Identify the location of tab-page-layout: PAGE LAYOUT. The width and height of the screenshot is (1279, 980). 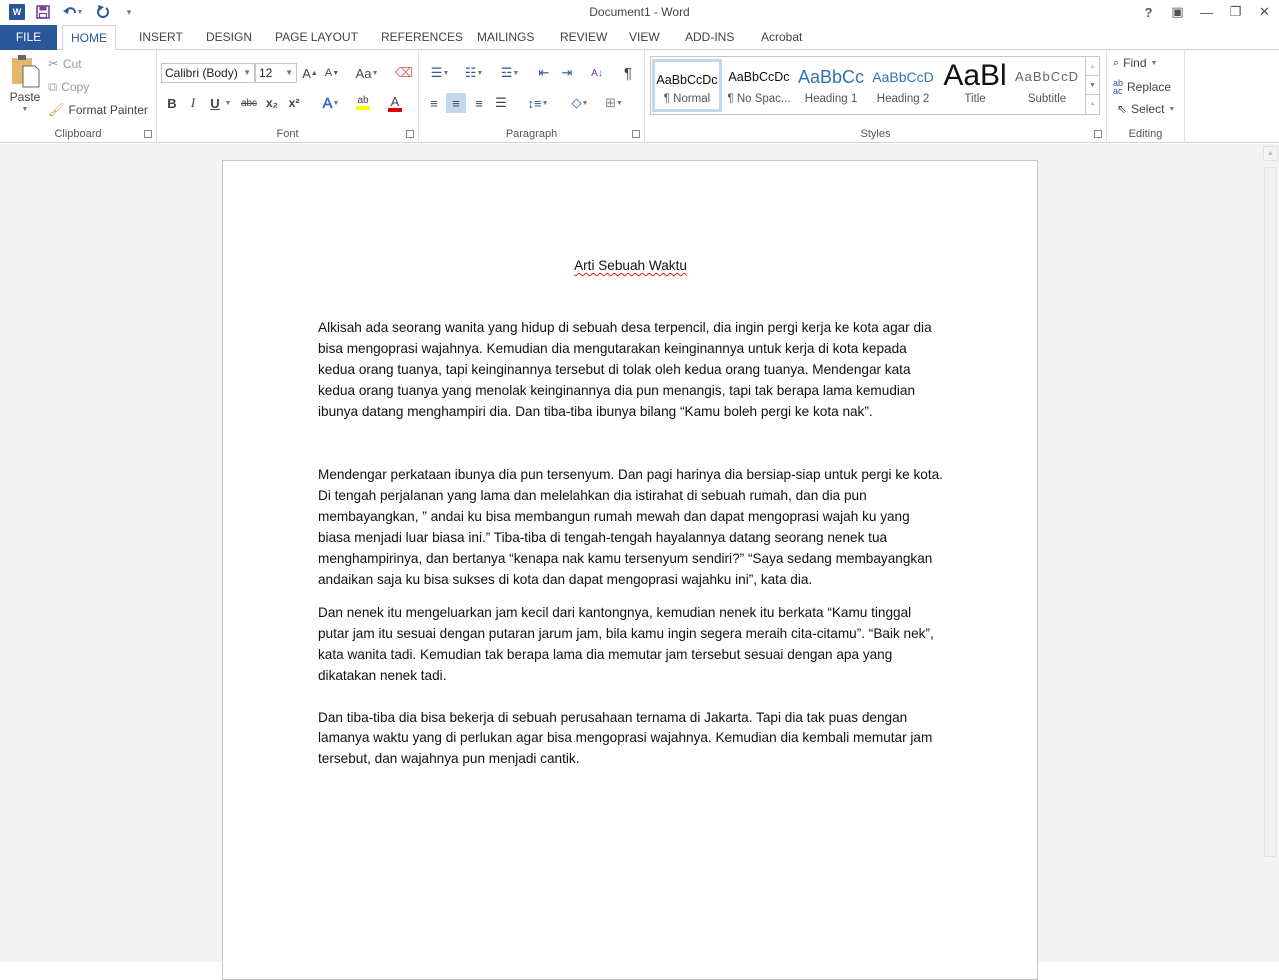
(316, 37).